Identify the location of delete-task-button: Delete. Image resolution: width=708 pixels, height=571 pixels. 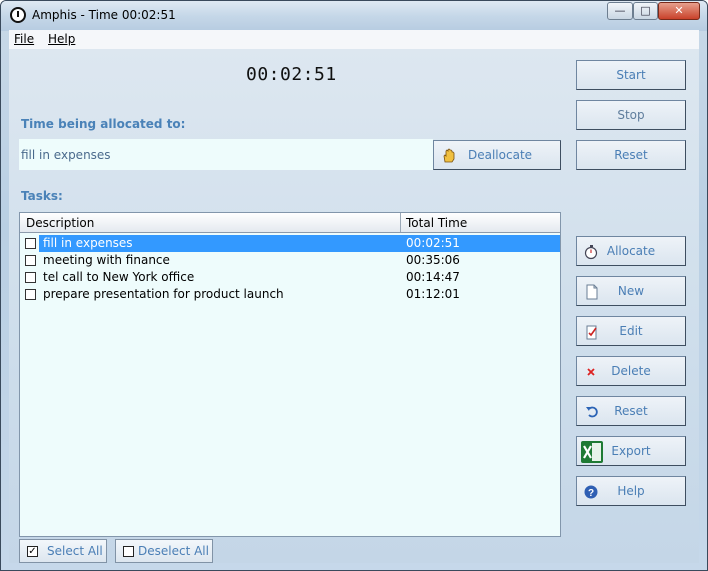
(631, 371).